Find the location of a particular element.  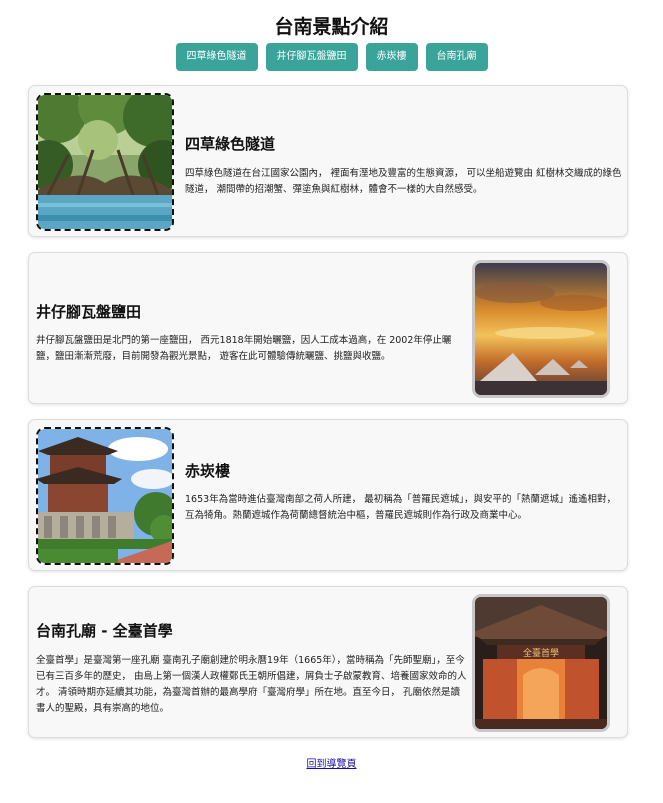

card-title-jingzaijiao: 井仔腳瓦盤鹽田 is located at coordinates (89, 312).